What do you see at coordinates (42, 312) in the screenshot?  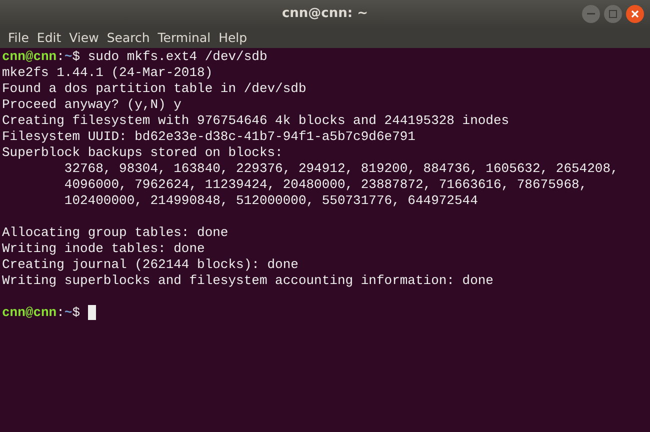 I see `prompt-line: cnn@cnn:~$` at bounding box center [42, 312].